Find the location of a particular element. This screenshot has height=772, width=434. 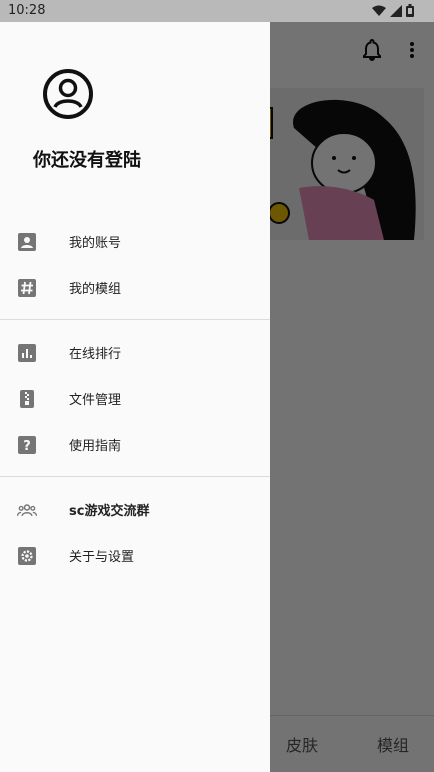

hash-icon is located at coordinates (27, 288).